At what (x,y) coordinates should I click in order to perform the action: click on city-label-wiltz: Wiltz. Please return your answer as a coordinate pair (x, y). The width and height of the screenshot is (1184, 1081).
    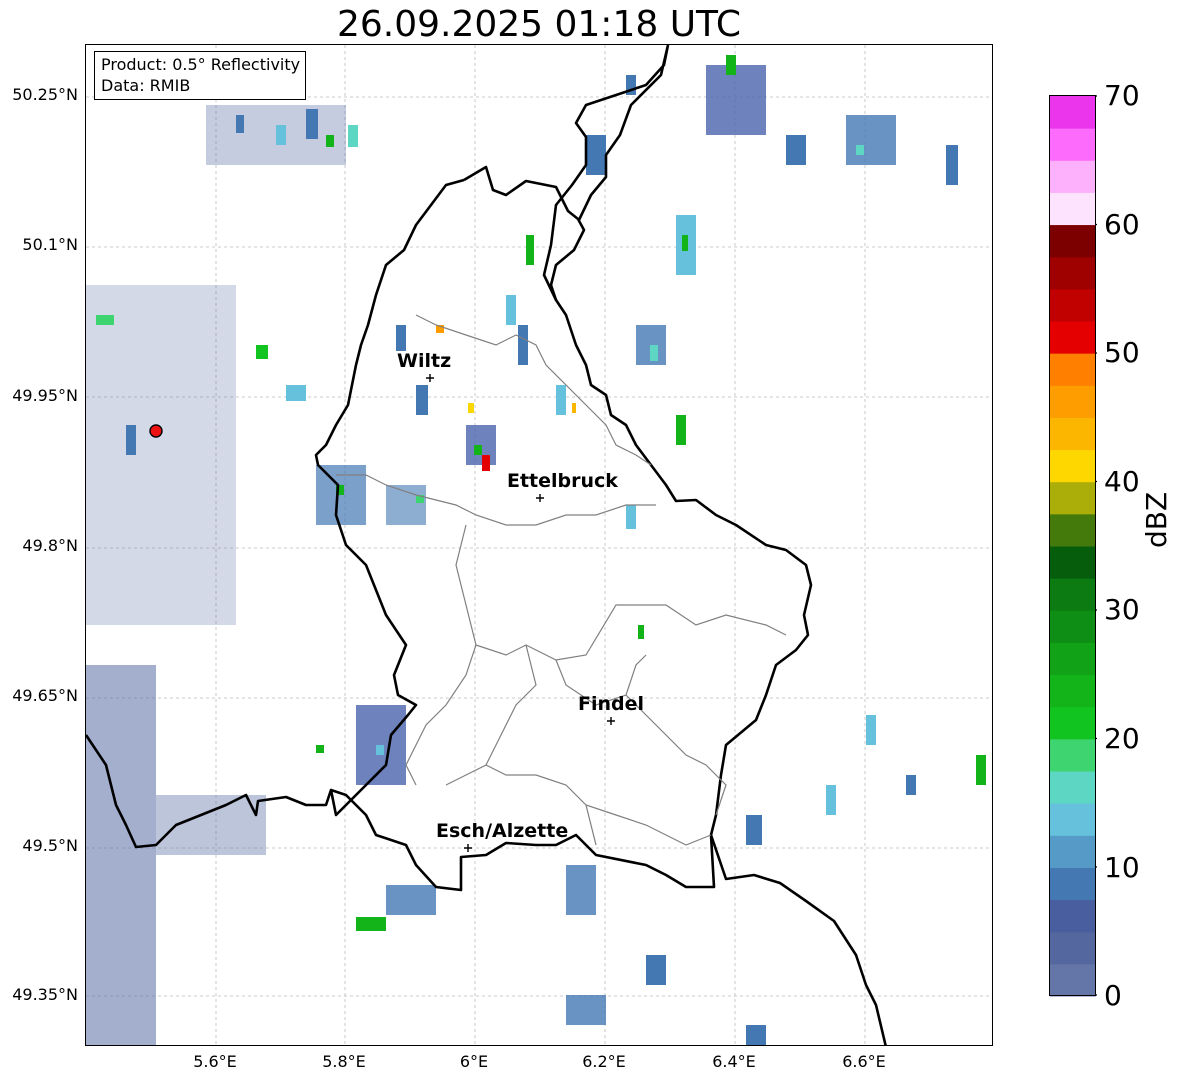
    Looking at the image, I should click on (424, 361).